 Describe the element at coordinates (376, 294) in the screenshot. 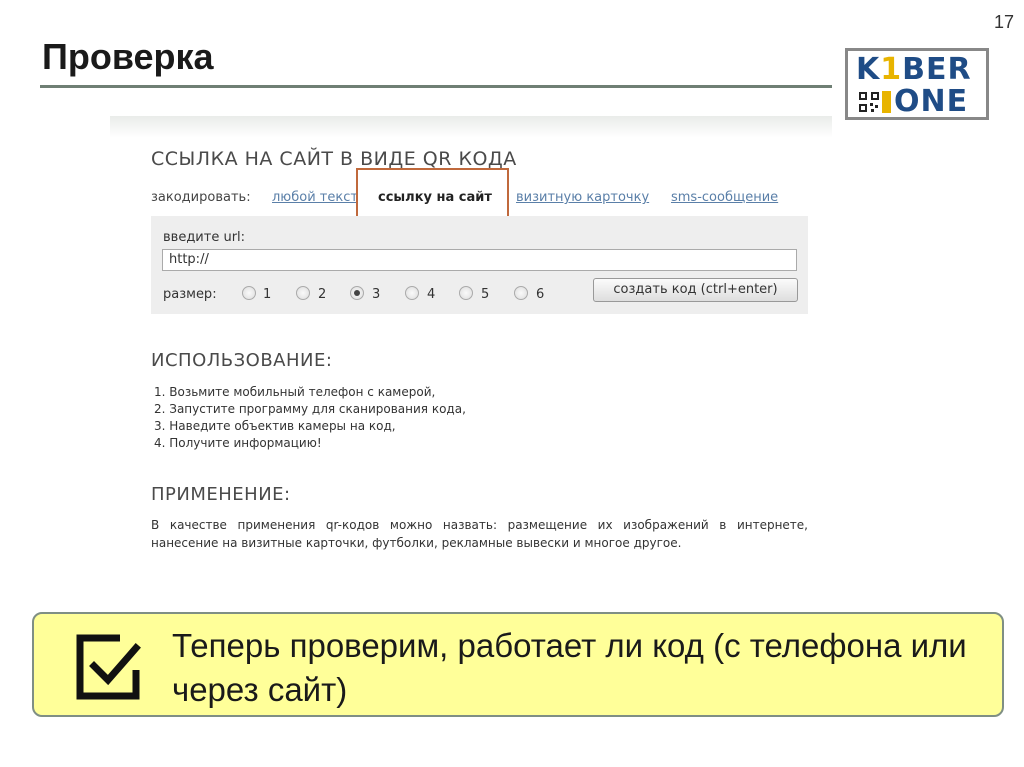

I see `size-radio-label-3: 3` at that location.